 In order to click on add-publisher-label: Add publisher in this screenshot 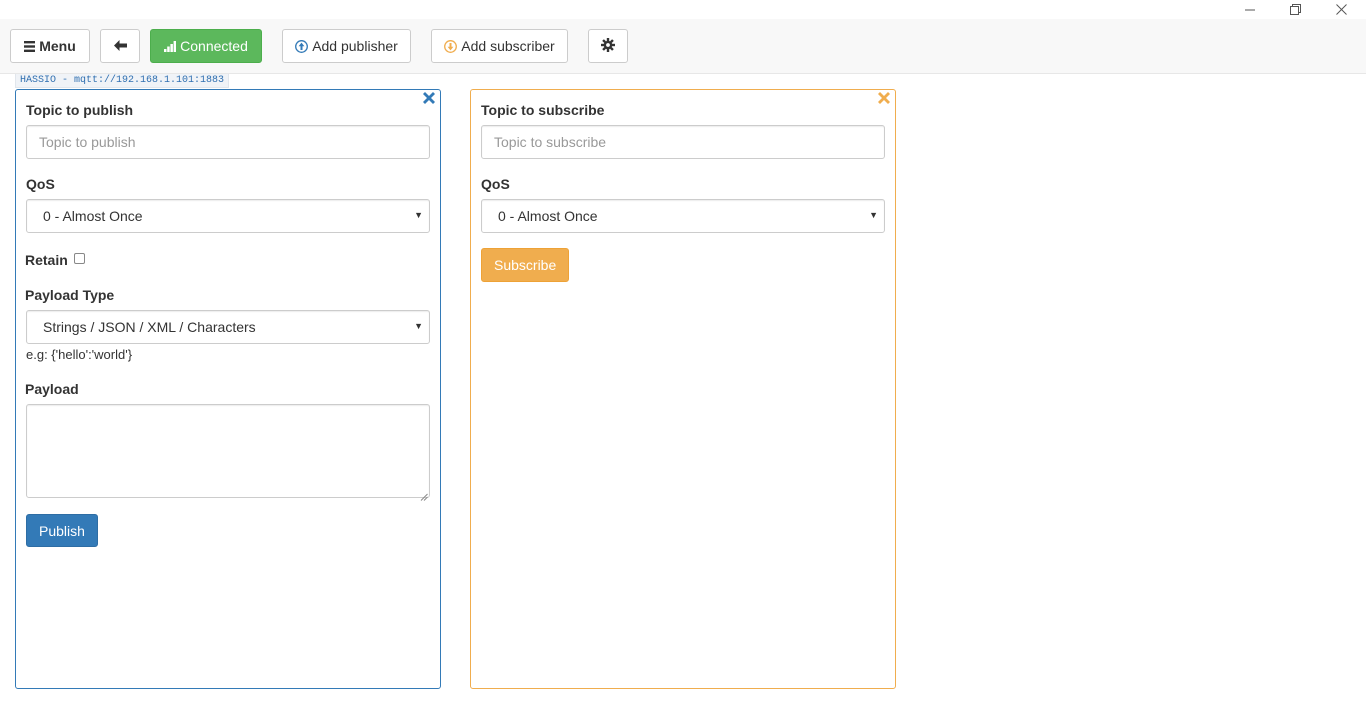, I will do `click(355, 46)`.